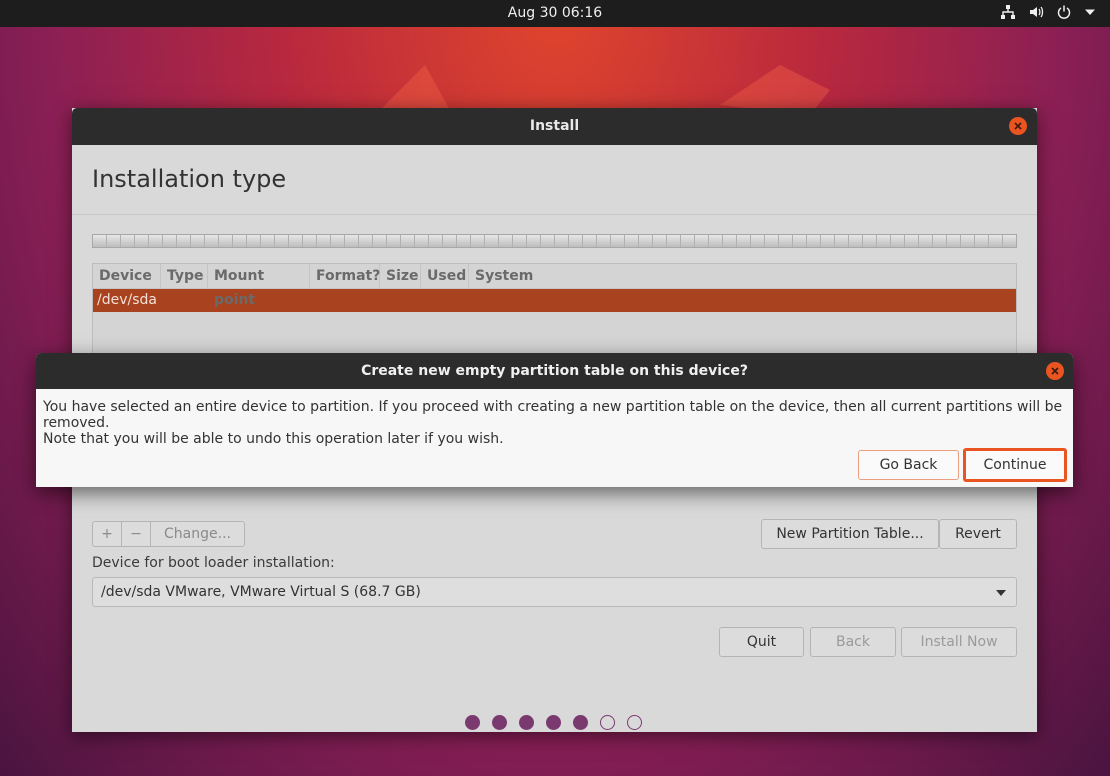 The width and height of the screenshot is (1110, 776). What do you see at coordinates (445, 276) in the screenshot?
I see `column-used: Used` at bounding box center [445, 276].